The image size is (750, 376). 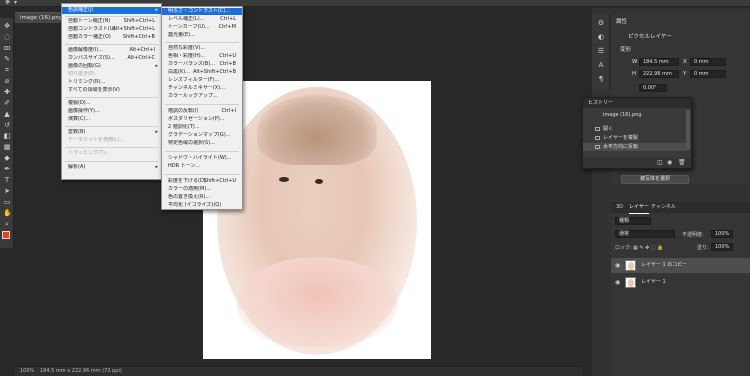 What do you see at coordinates (623, 248) in the screenshot?
I see `lock-label: ロック:` at bounding box center [623, 248].